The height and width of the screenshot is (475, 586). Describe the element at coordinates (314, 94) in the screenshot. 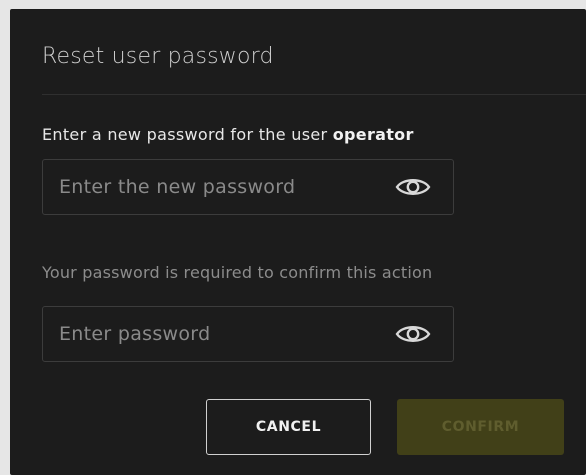

I see `title-divider` at that location.